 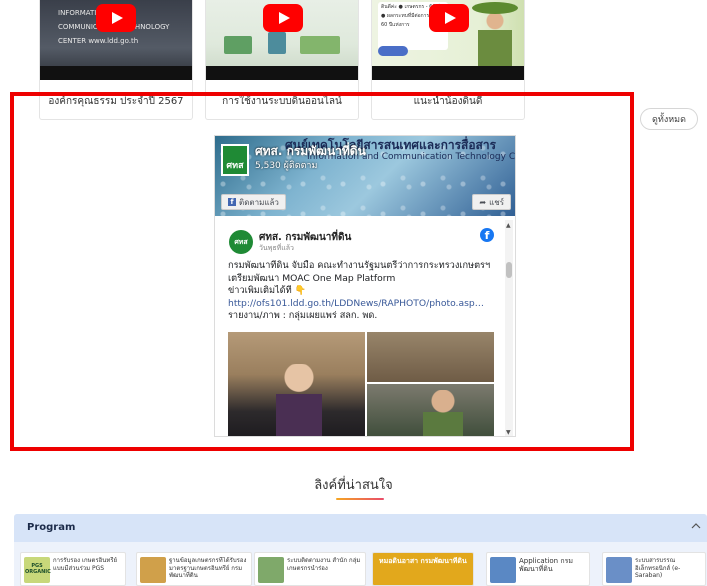 I want to click on farmer-illustration, so click(x=495, y=37).